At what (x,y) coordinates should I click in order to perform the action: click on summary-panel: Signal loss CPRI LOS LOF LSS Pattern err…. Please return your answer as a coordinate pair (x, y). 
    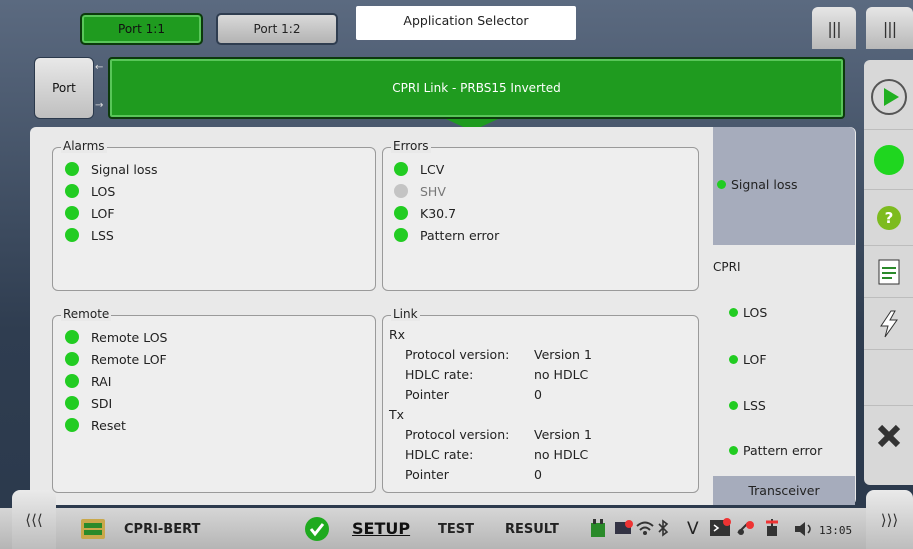
    Looking at the image, I should click on (784, 316).